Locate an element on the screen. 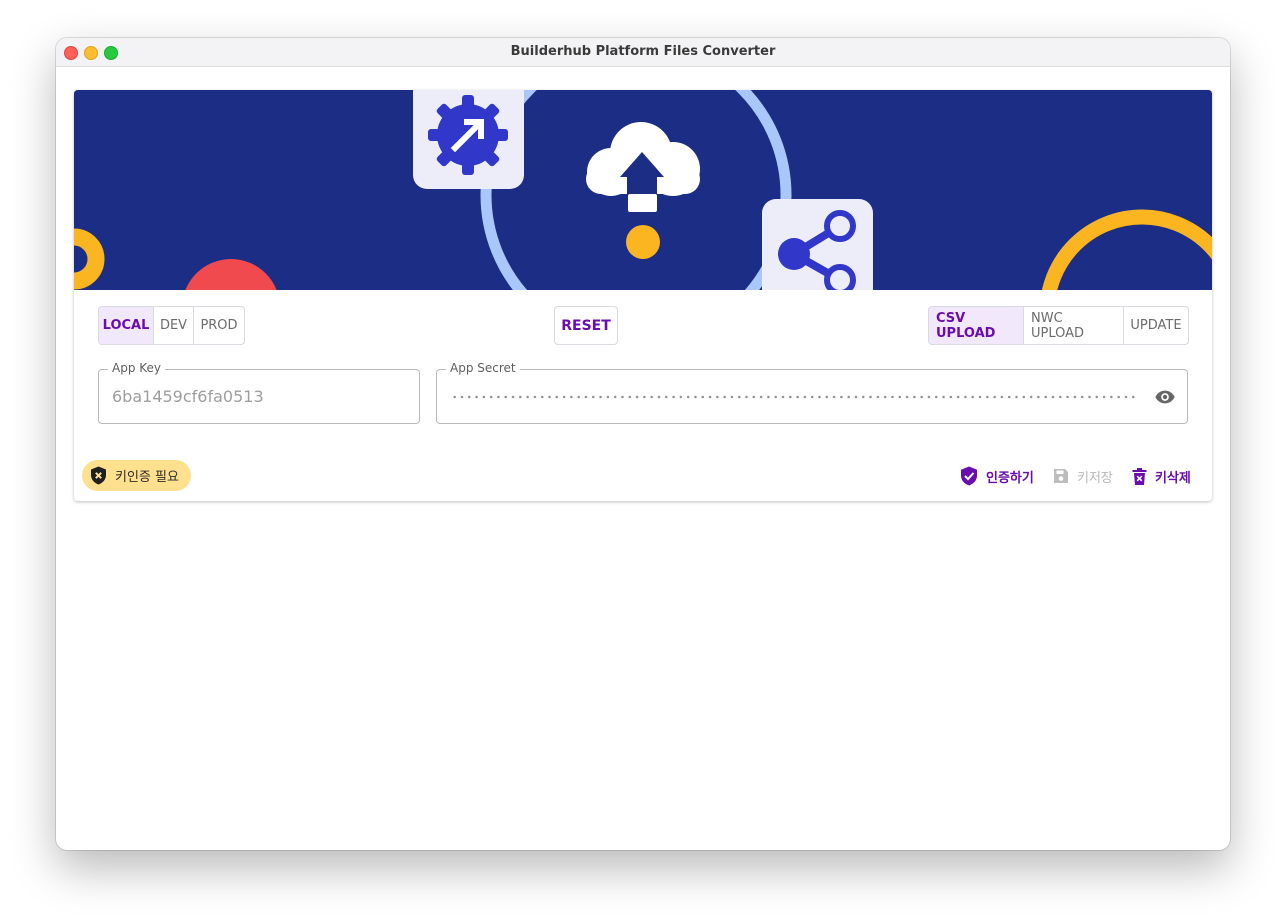 The image size is (1286, 924). env-dev-button: DEV is located at coordinates (174, 325).